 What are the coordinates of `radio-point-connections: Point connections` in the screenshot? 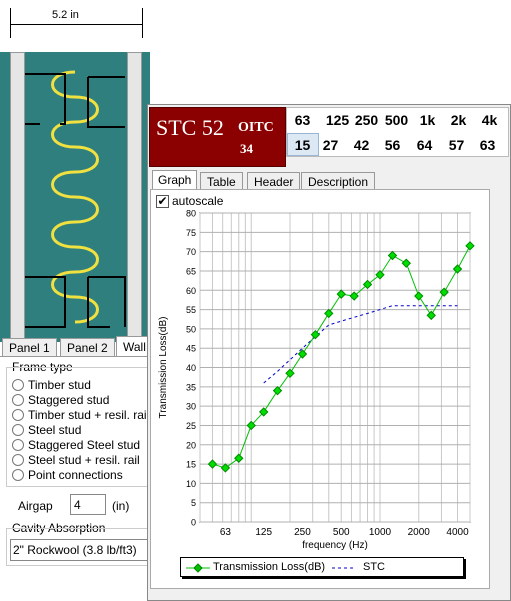 It's located at (67, 475).